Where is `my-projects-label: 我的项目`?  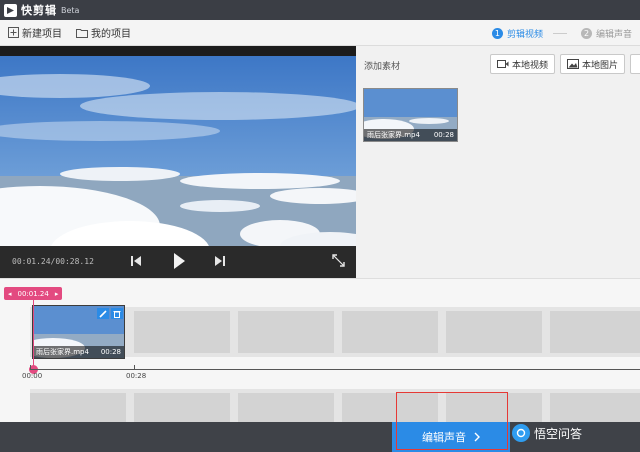 my-projects-label: 我的项目 is located at coordinates (111, 34).